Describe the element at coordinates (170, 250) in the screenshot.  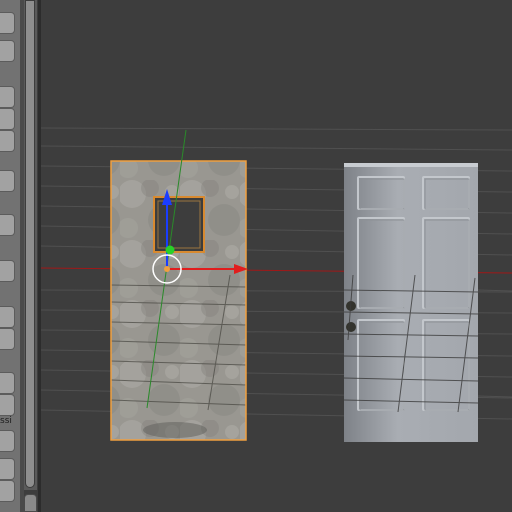
I see `manipulator-y-handle` at that location.